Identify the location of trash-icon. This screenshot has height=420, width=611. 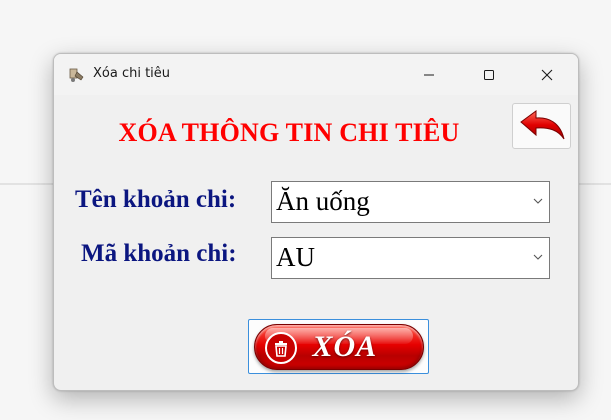
(280, 347).